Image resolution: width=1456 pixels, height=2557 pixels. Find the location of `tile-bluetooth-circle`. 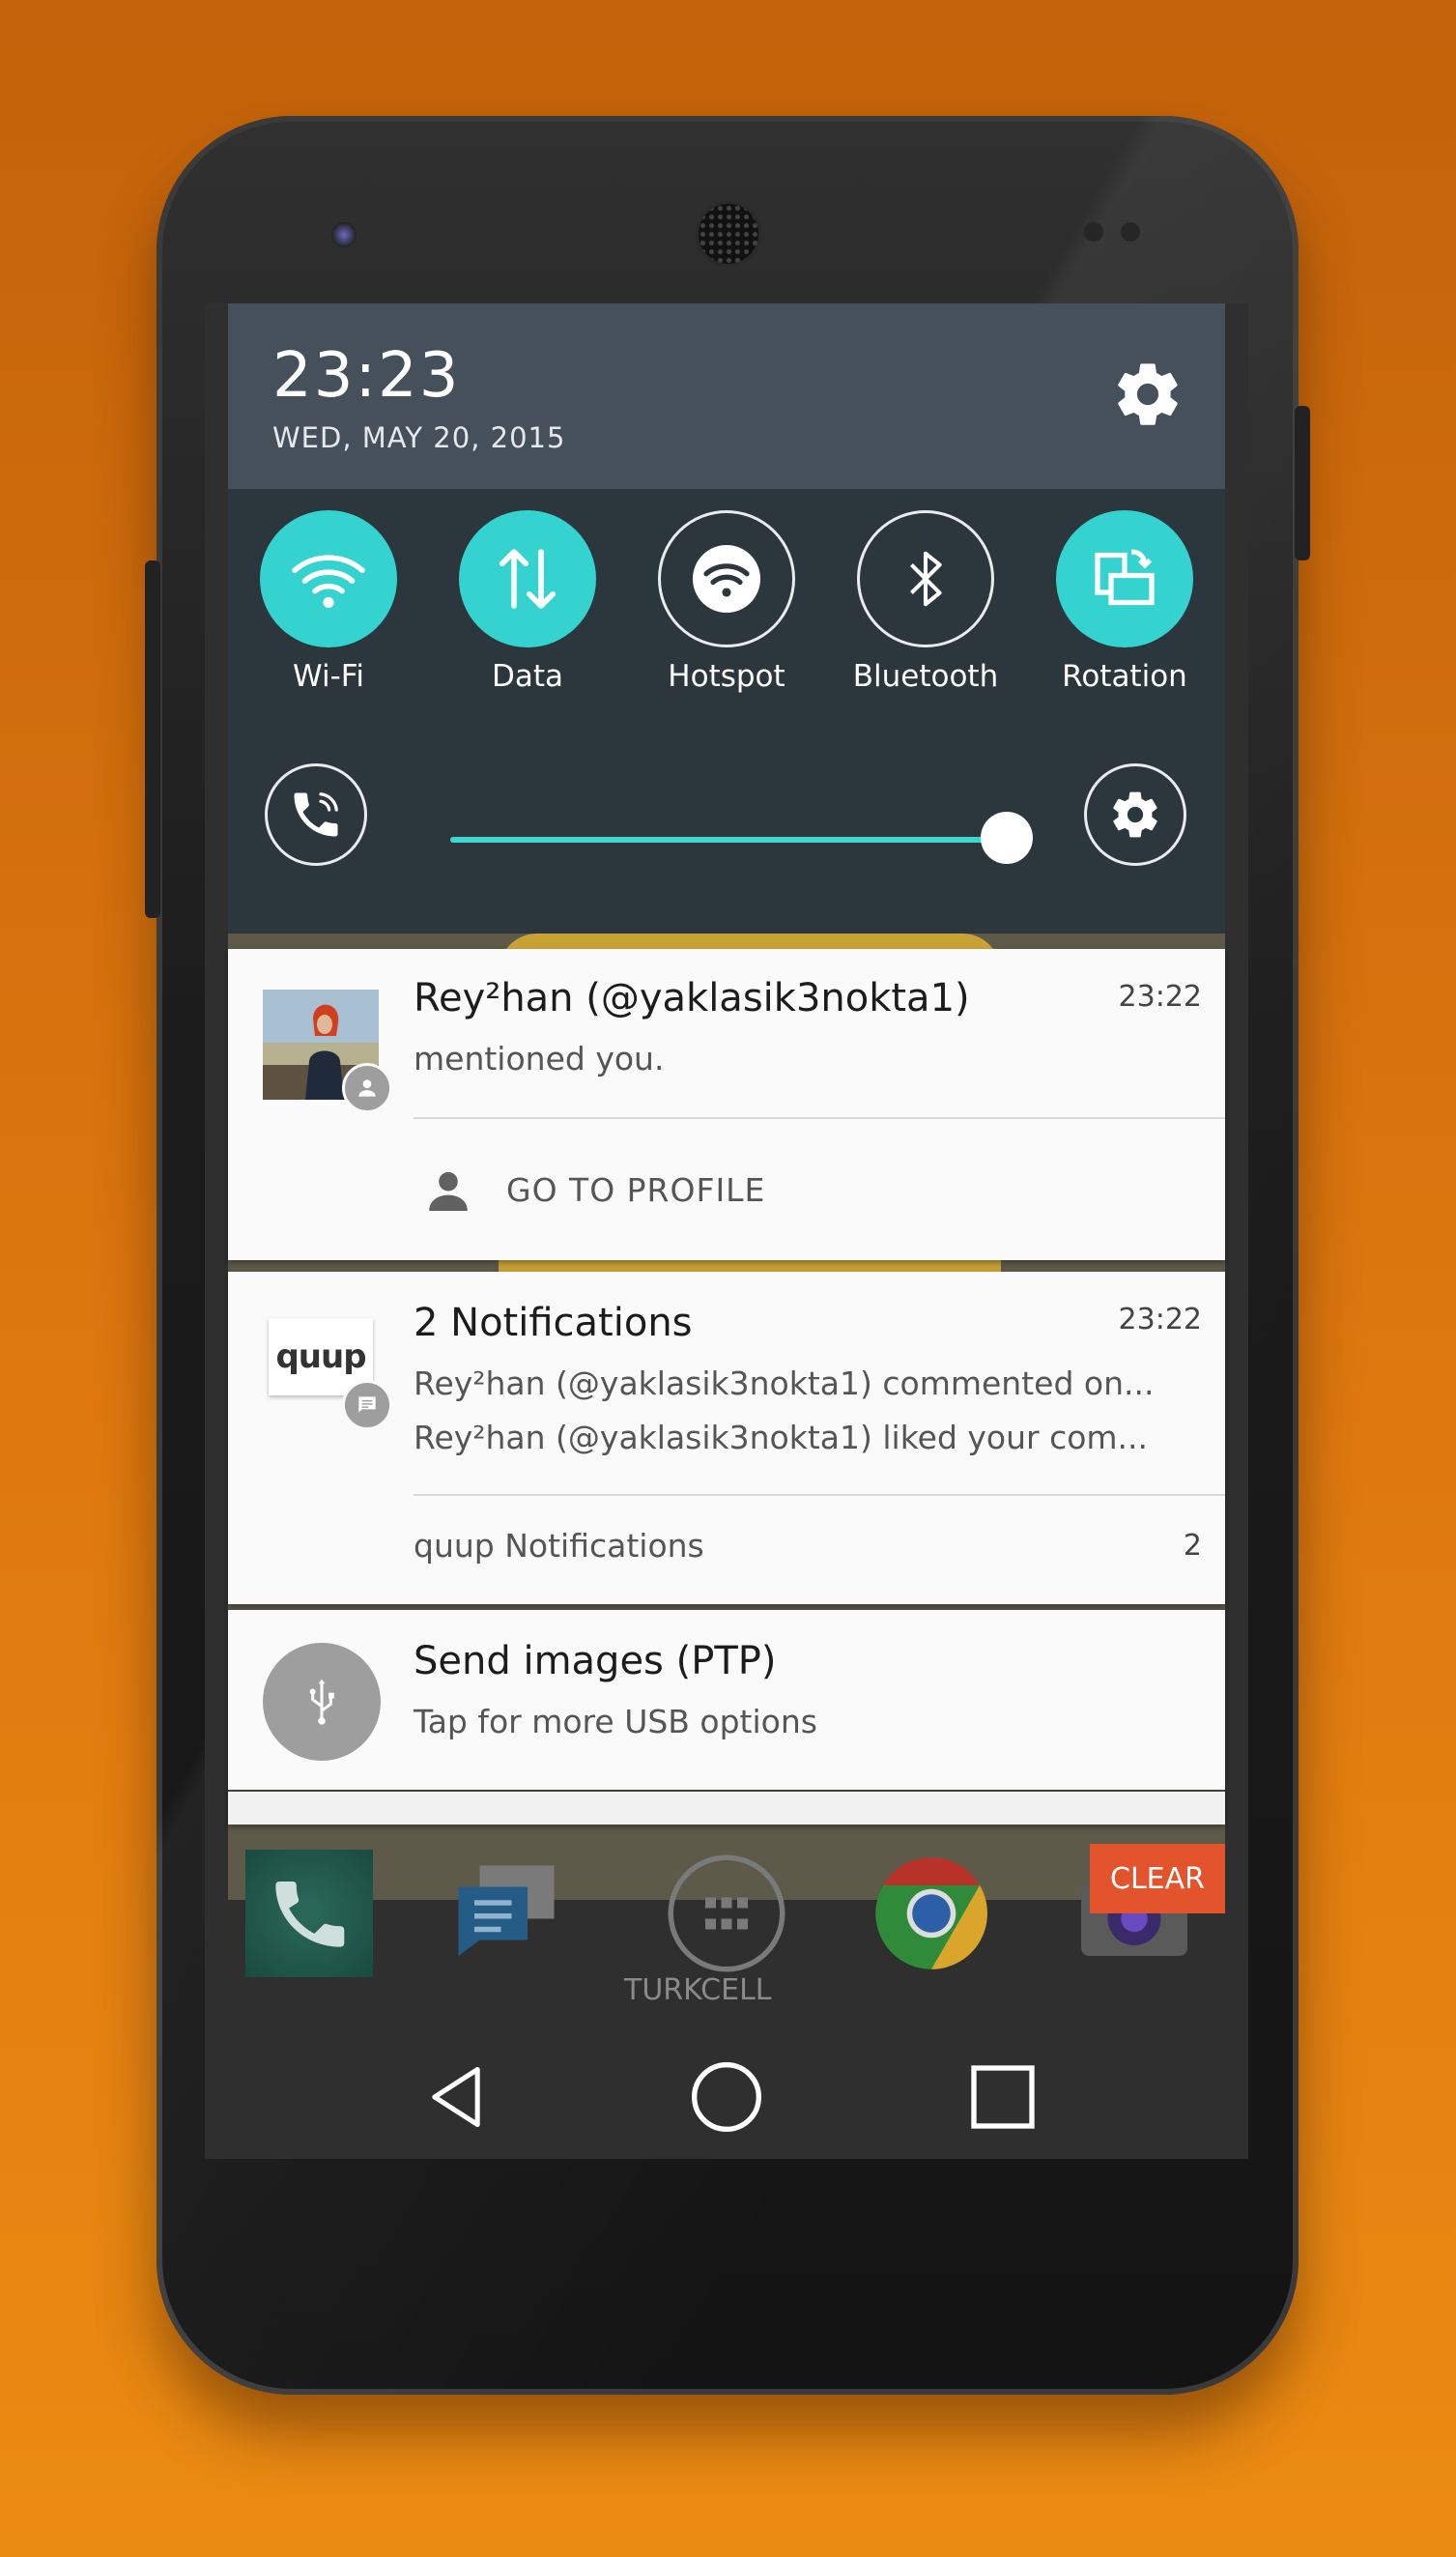

tile-bluetooth-circle is located at coordinates (926, 578).